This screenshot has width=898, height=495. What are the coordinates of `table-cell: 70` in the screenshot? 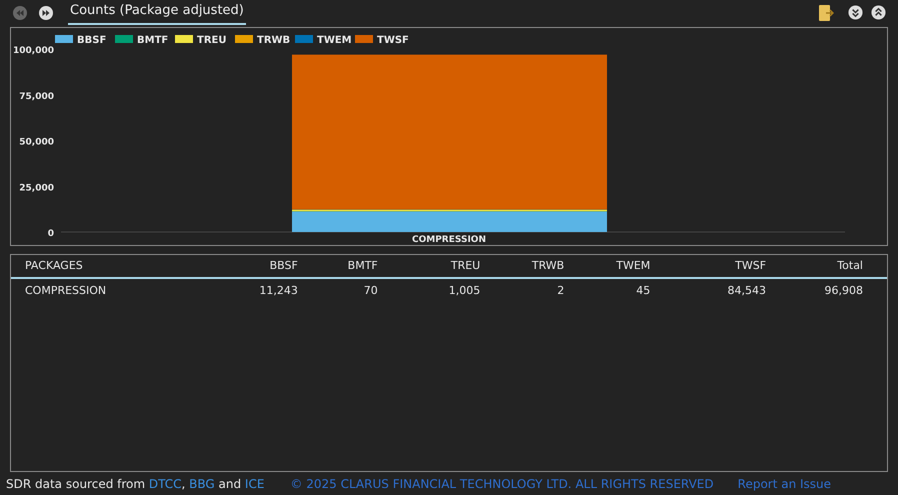 It's located at (371, 290).